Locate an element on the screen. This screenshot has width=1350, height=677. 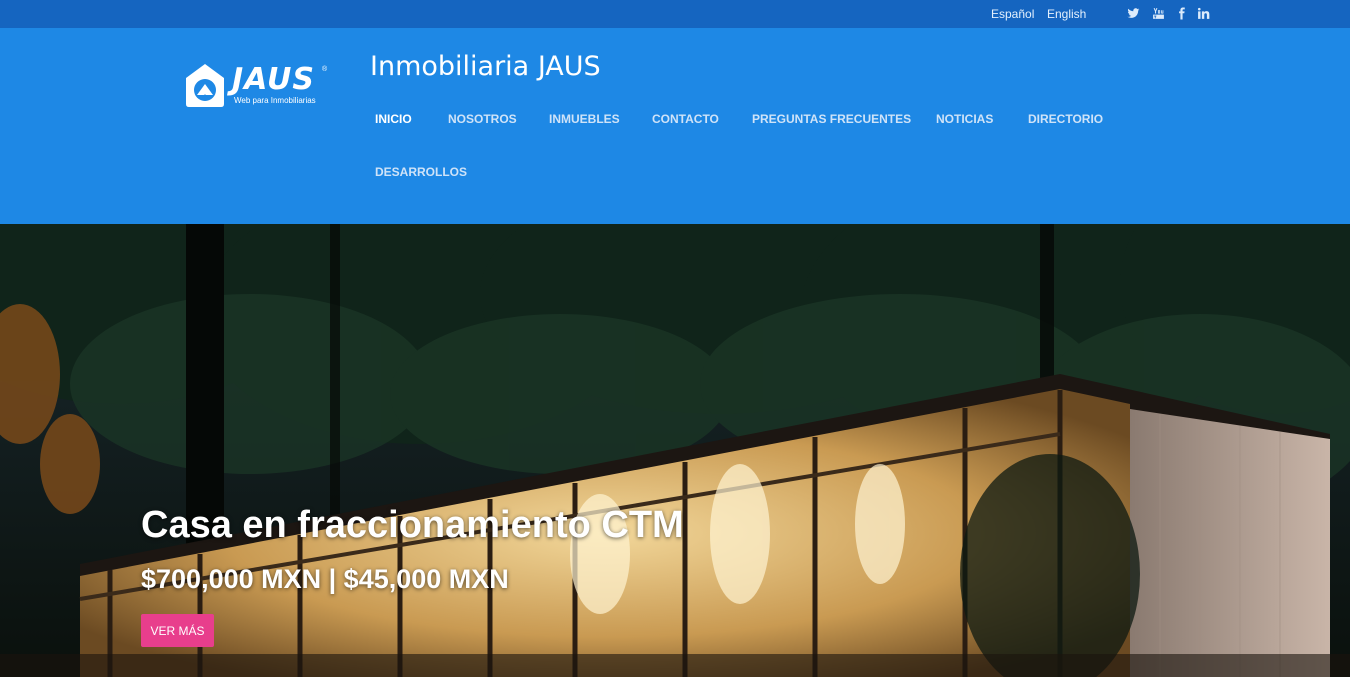
house-logo-icon is located at coordinates (205, 85).